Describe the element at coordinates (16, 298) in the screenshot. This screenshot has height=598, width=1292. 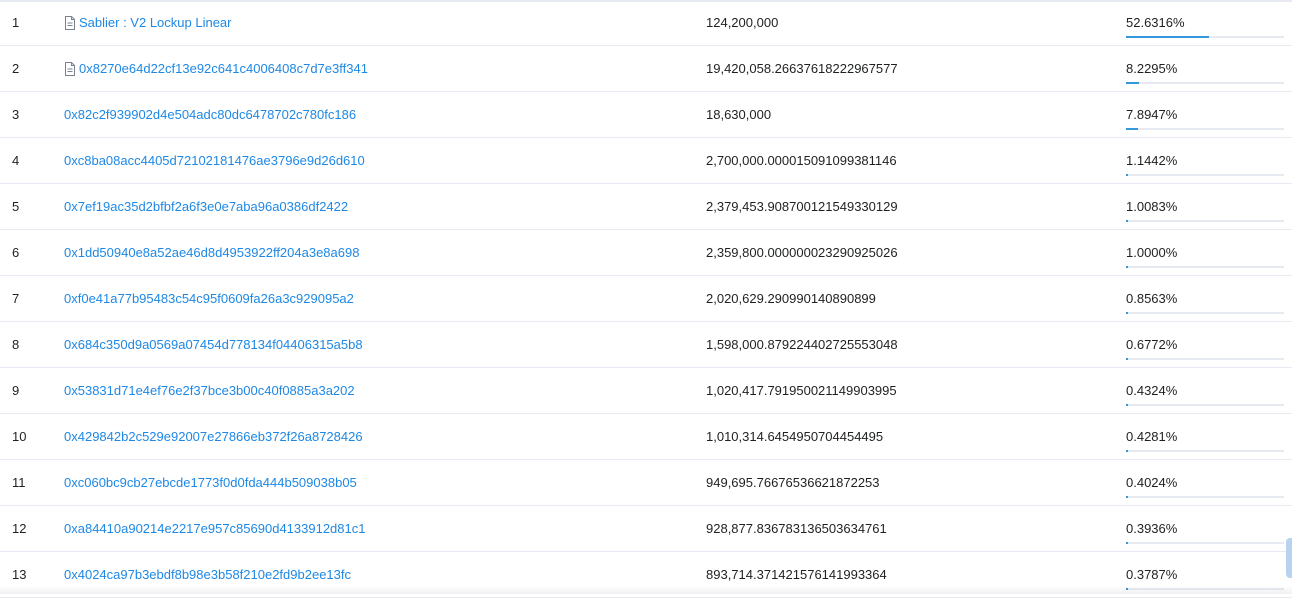
I see `rank-cell: 7` at that location.